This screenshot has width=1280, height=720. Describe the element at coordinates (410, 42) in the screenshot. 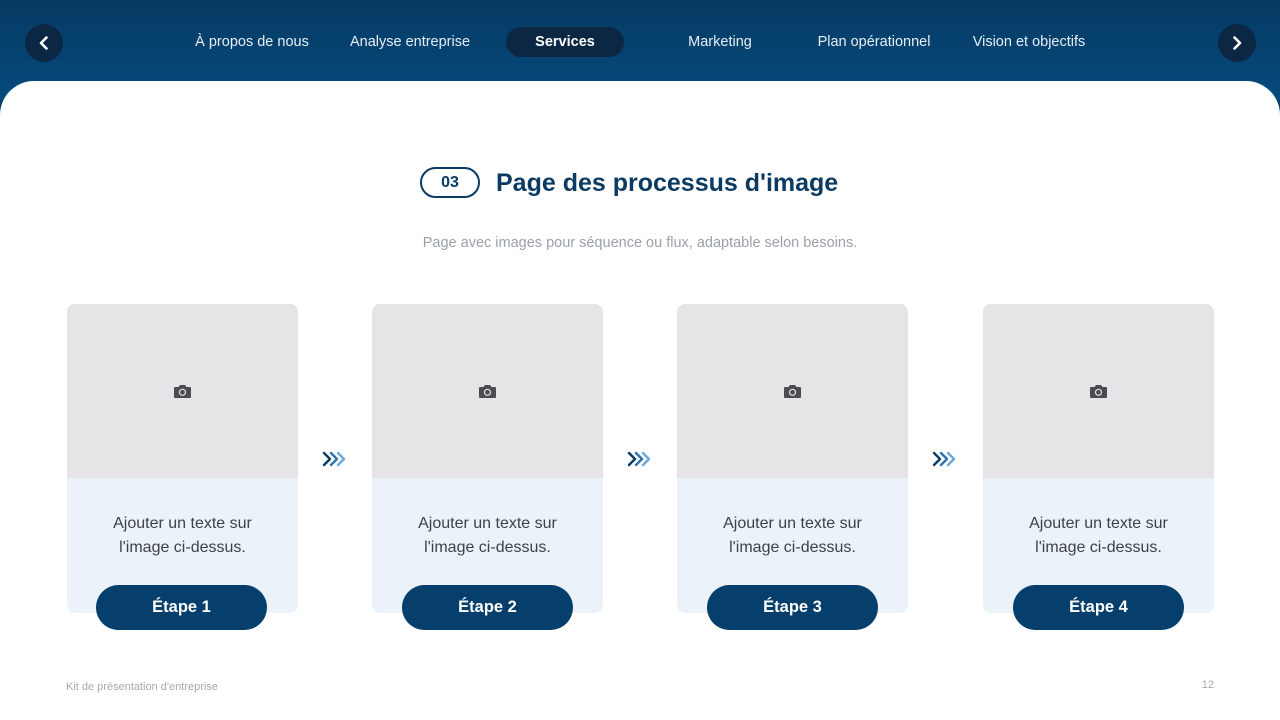

I see `tab-business-analysis: Analyse entreprise` at that location.